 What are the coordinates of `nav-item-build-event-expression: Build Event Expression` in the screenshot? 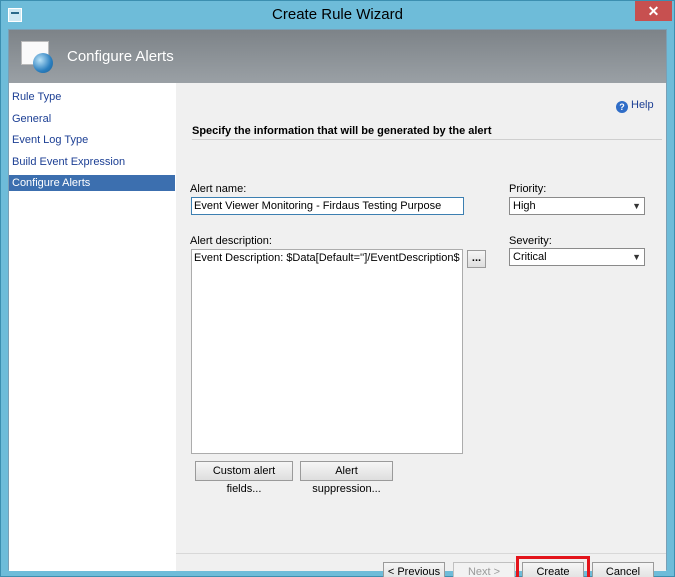 It's located at (92, 162).